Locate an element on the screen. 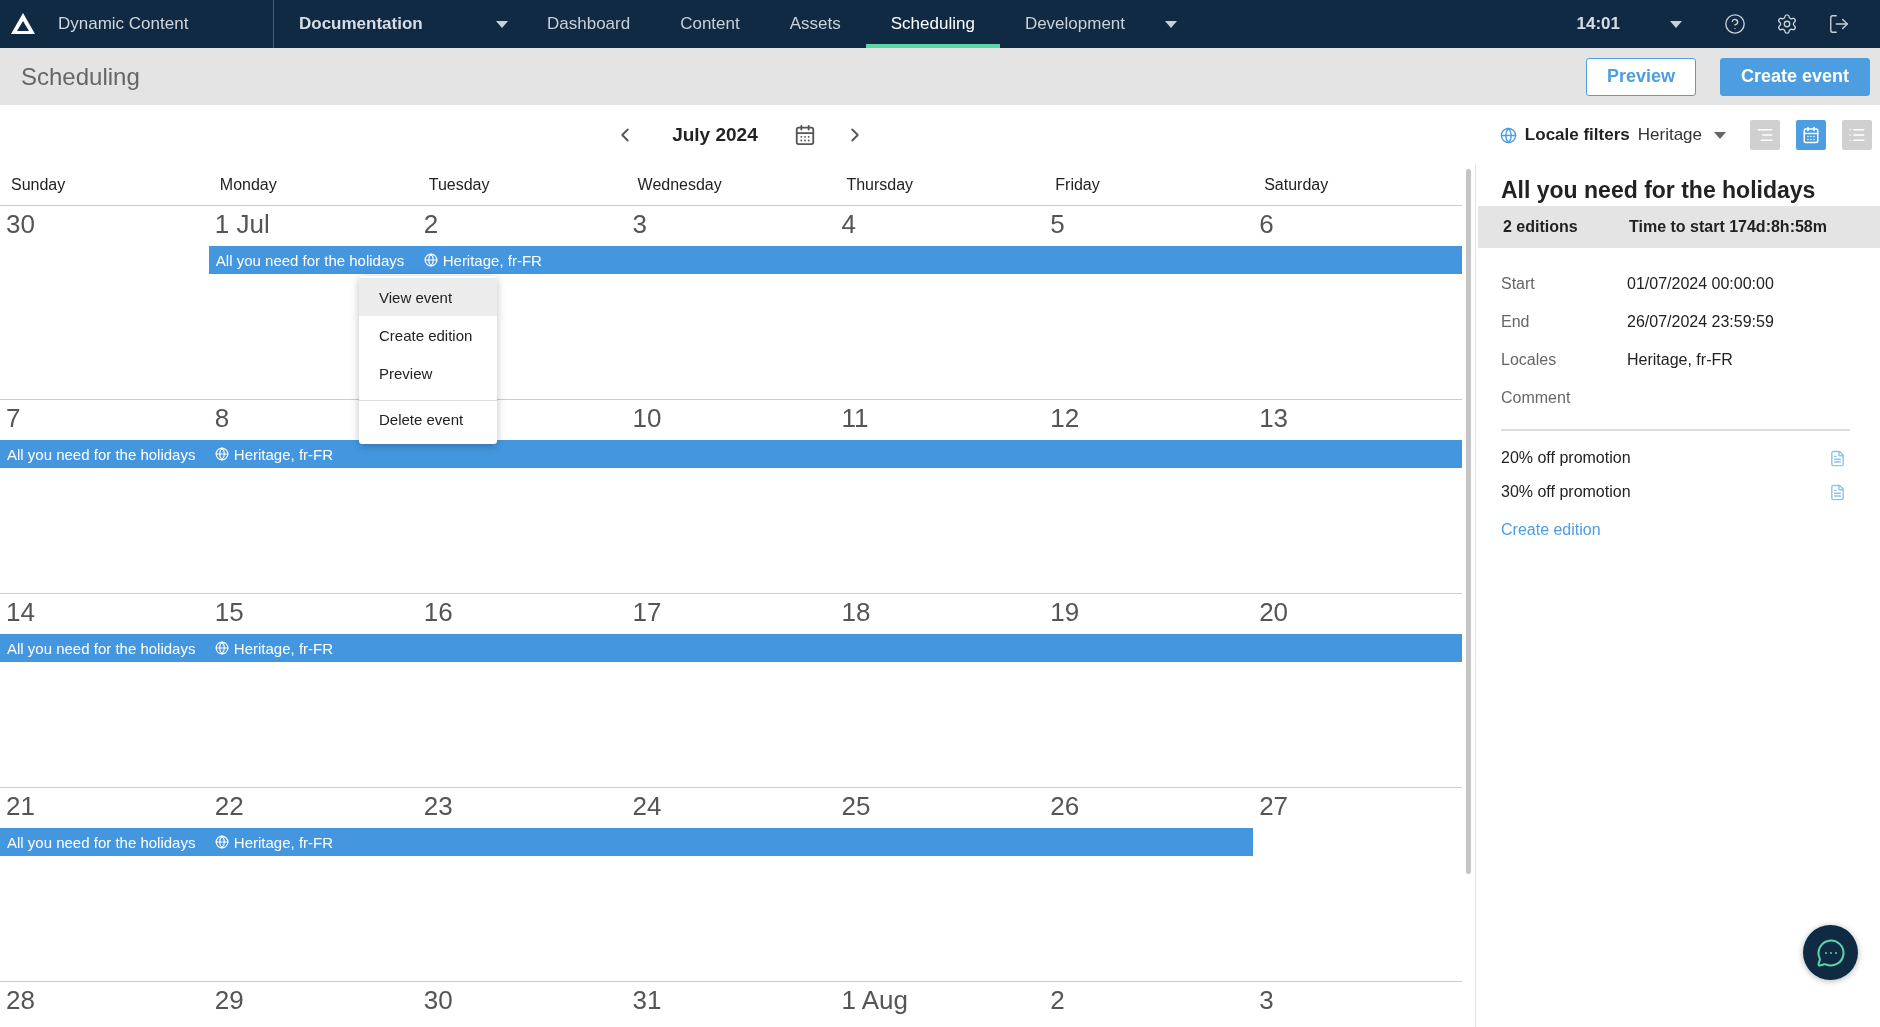 This screenshot has height=1027, width=1880. field-value: 01/07/2024 00:00:00 is located at coordinates (1700, 284).